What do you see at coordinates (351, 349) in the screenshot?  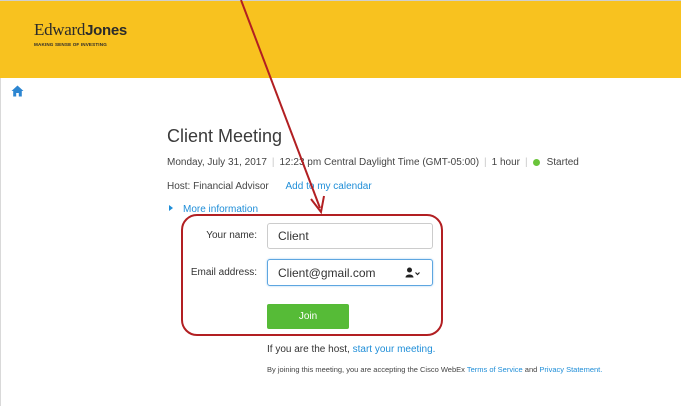 I see `host-start-line: If you are the host, start your meeting.` at bounding box center [351, 349].